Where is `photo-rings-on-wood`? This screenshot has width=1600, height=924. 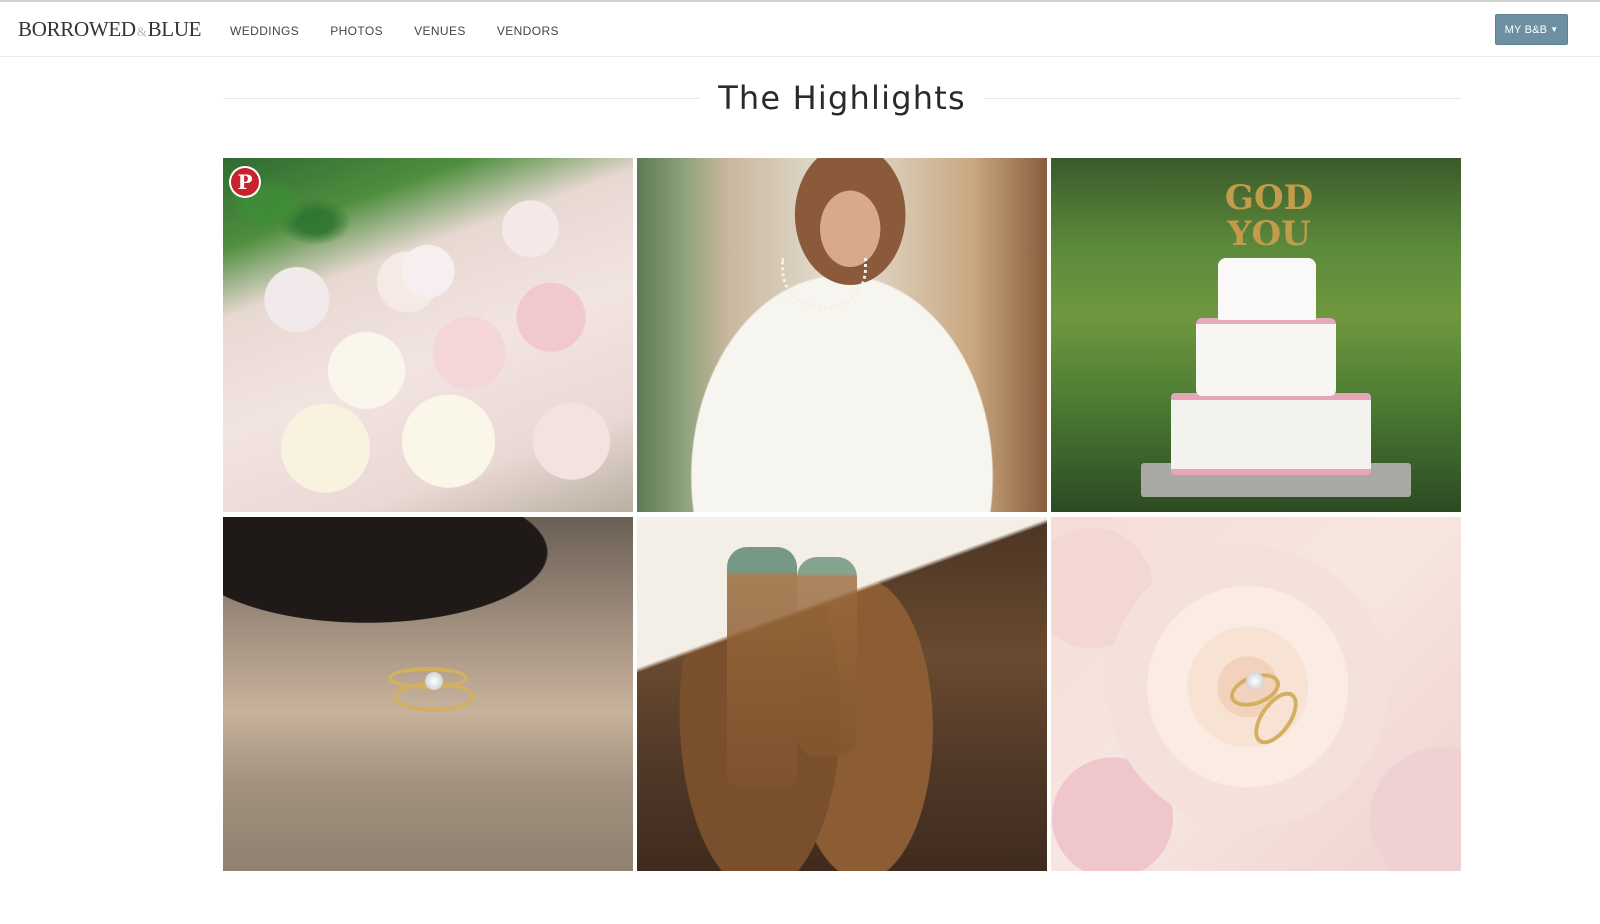 photo-rings-on-wood is located at coordinates (428, 694).